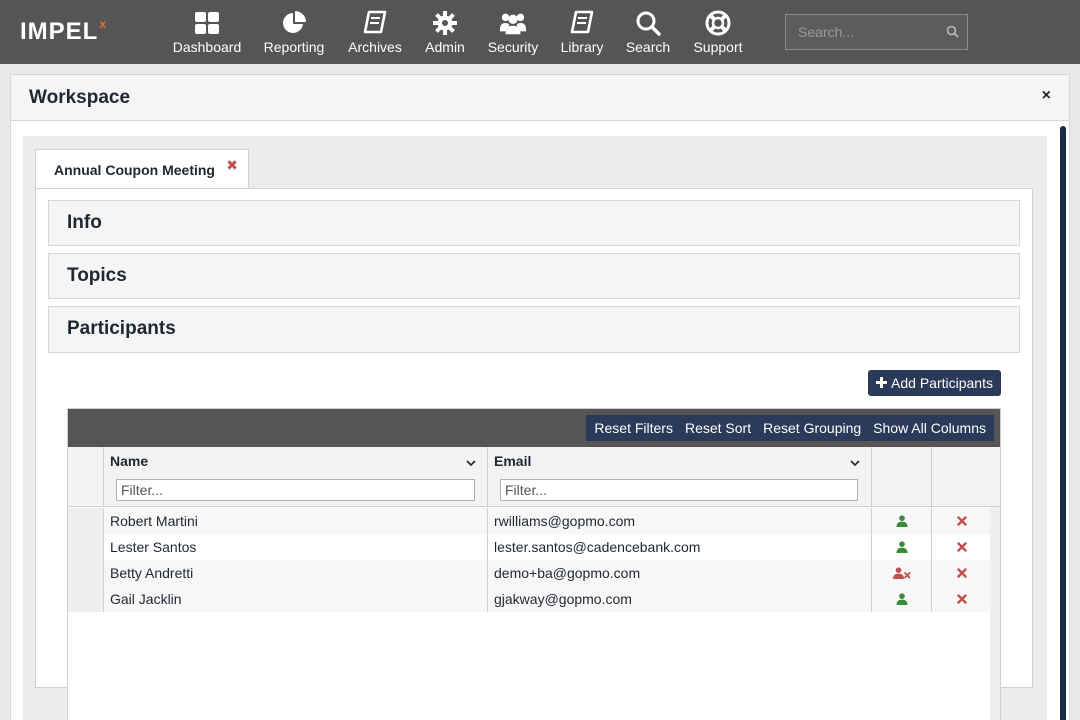 The height and width of the screenshot is (720, 1080). What do you see at coordinates (679, 490) in the screenshot?
I see `email-filter-input` at bounding box center [679, 490].